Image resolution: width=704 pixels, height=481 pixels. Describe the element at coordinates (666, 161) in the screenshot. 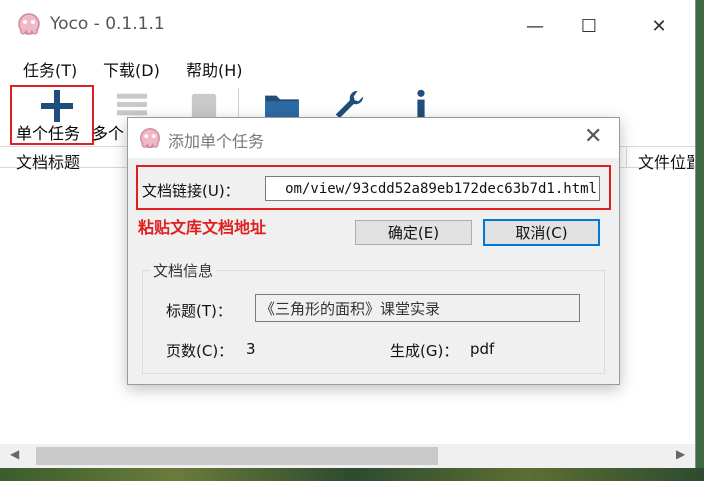

I see `column-header-file-location: 文件位置` at that location.